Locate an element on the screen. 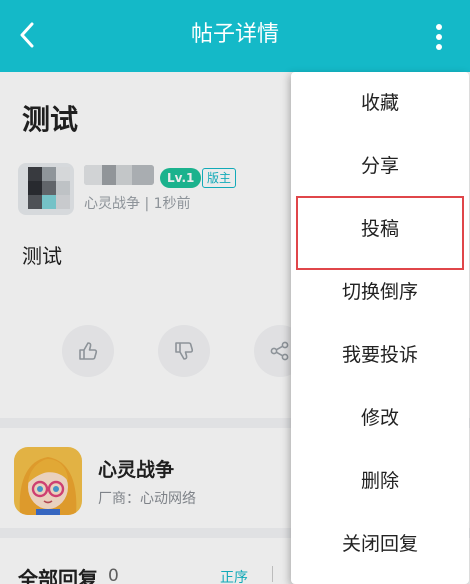  more-menu-button is located at coordinates (439, 37).